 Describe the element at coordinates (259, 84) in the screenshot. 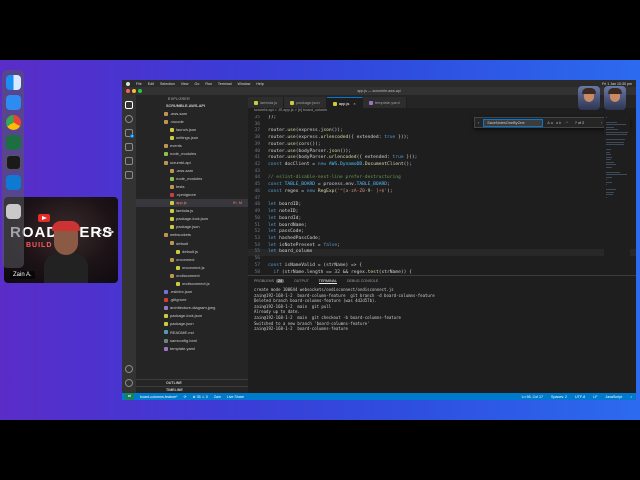

I see `menu-help: Help` at that location.